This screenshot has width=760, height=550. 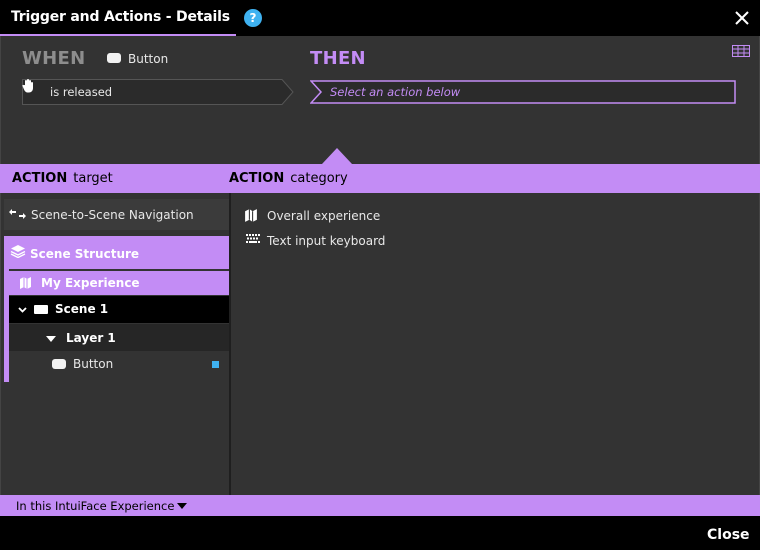 What do you see at coordinates (380, 18) in the screenshot?
I see `title-bar: Trigger and Actions - Details ?` at bounding box center [380, 18].